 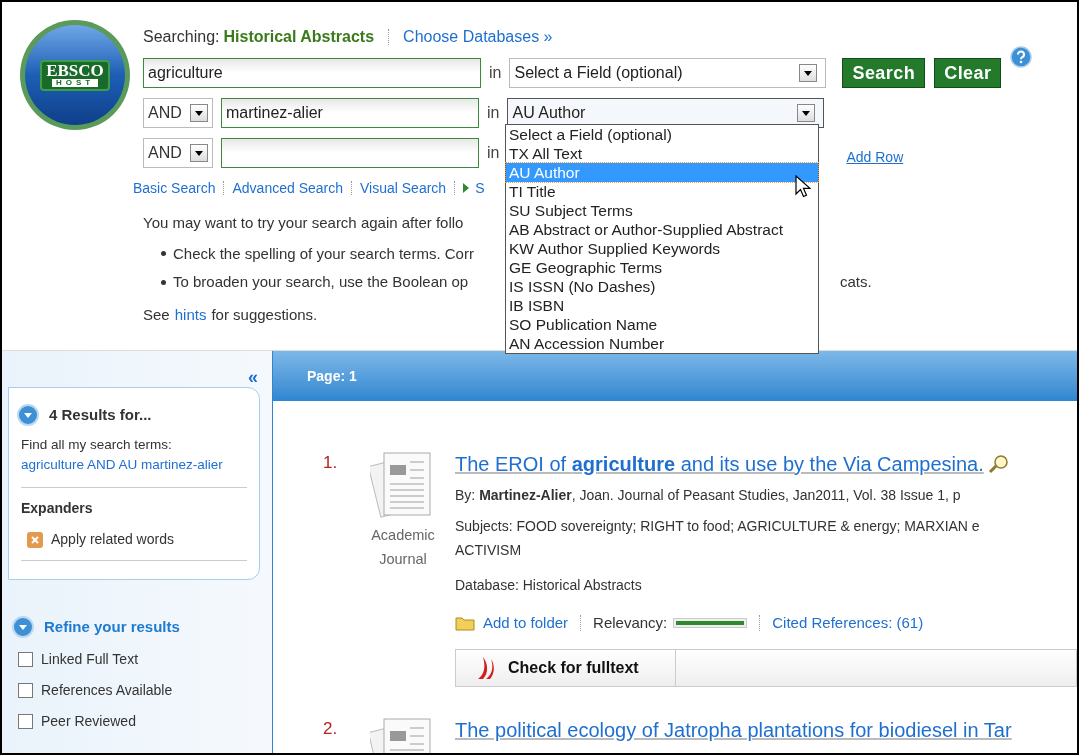 What do you see at coordinates (566, 667) in the screenshot?
I see `check-fulltext-button: Check for fulltext` at bounding box center [566, 667].